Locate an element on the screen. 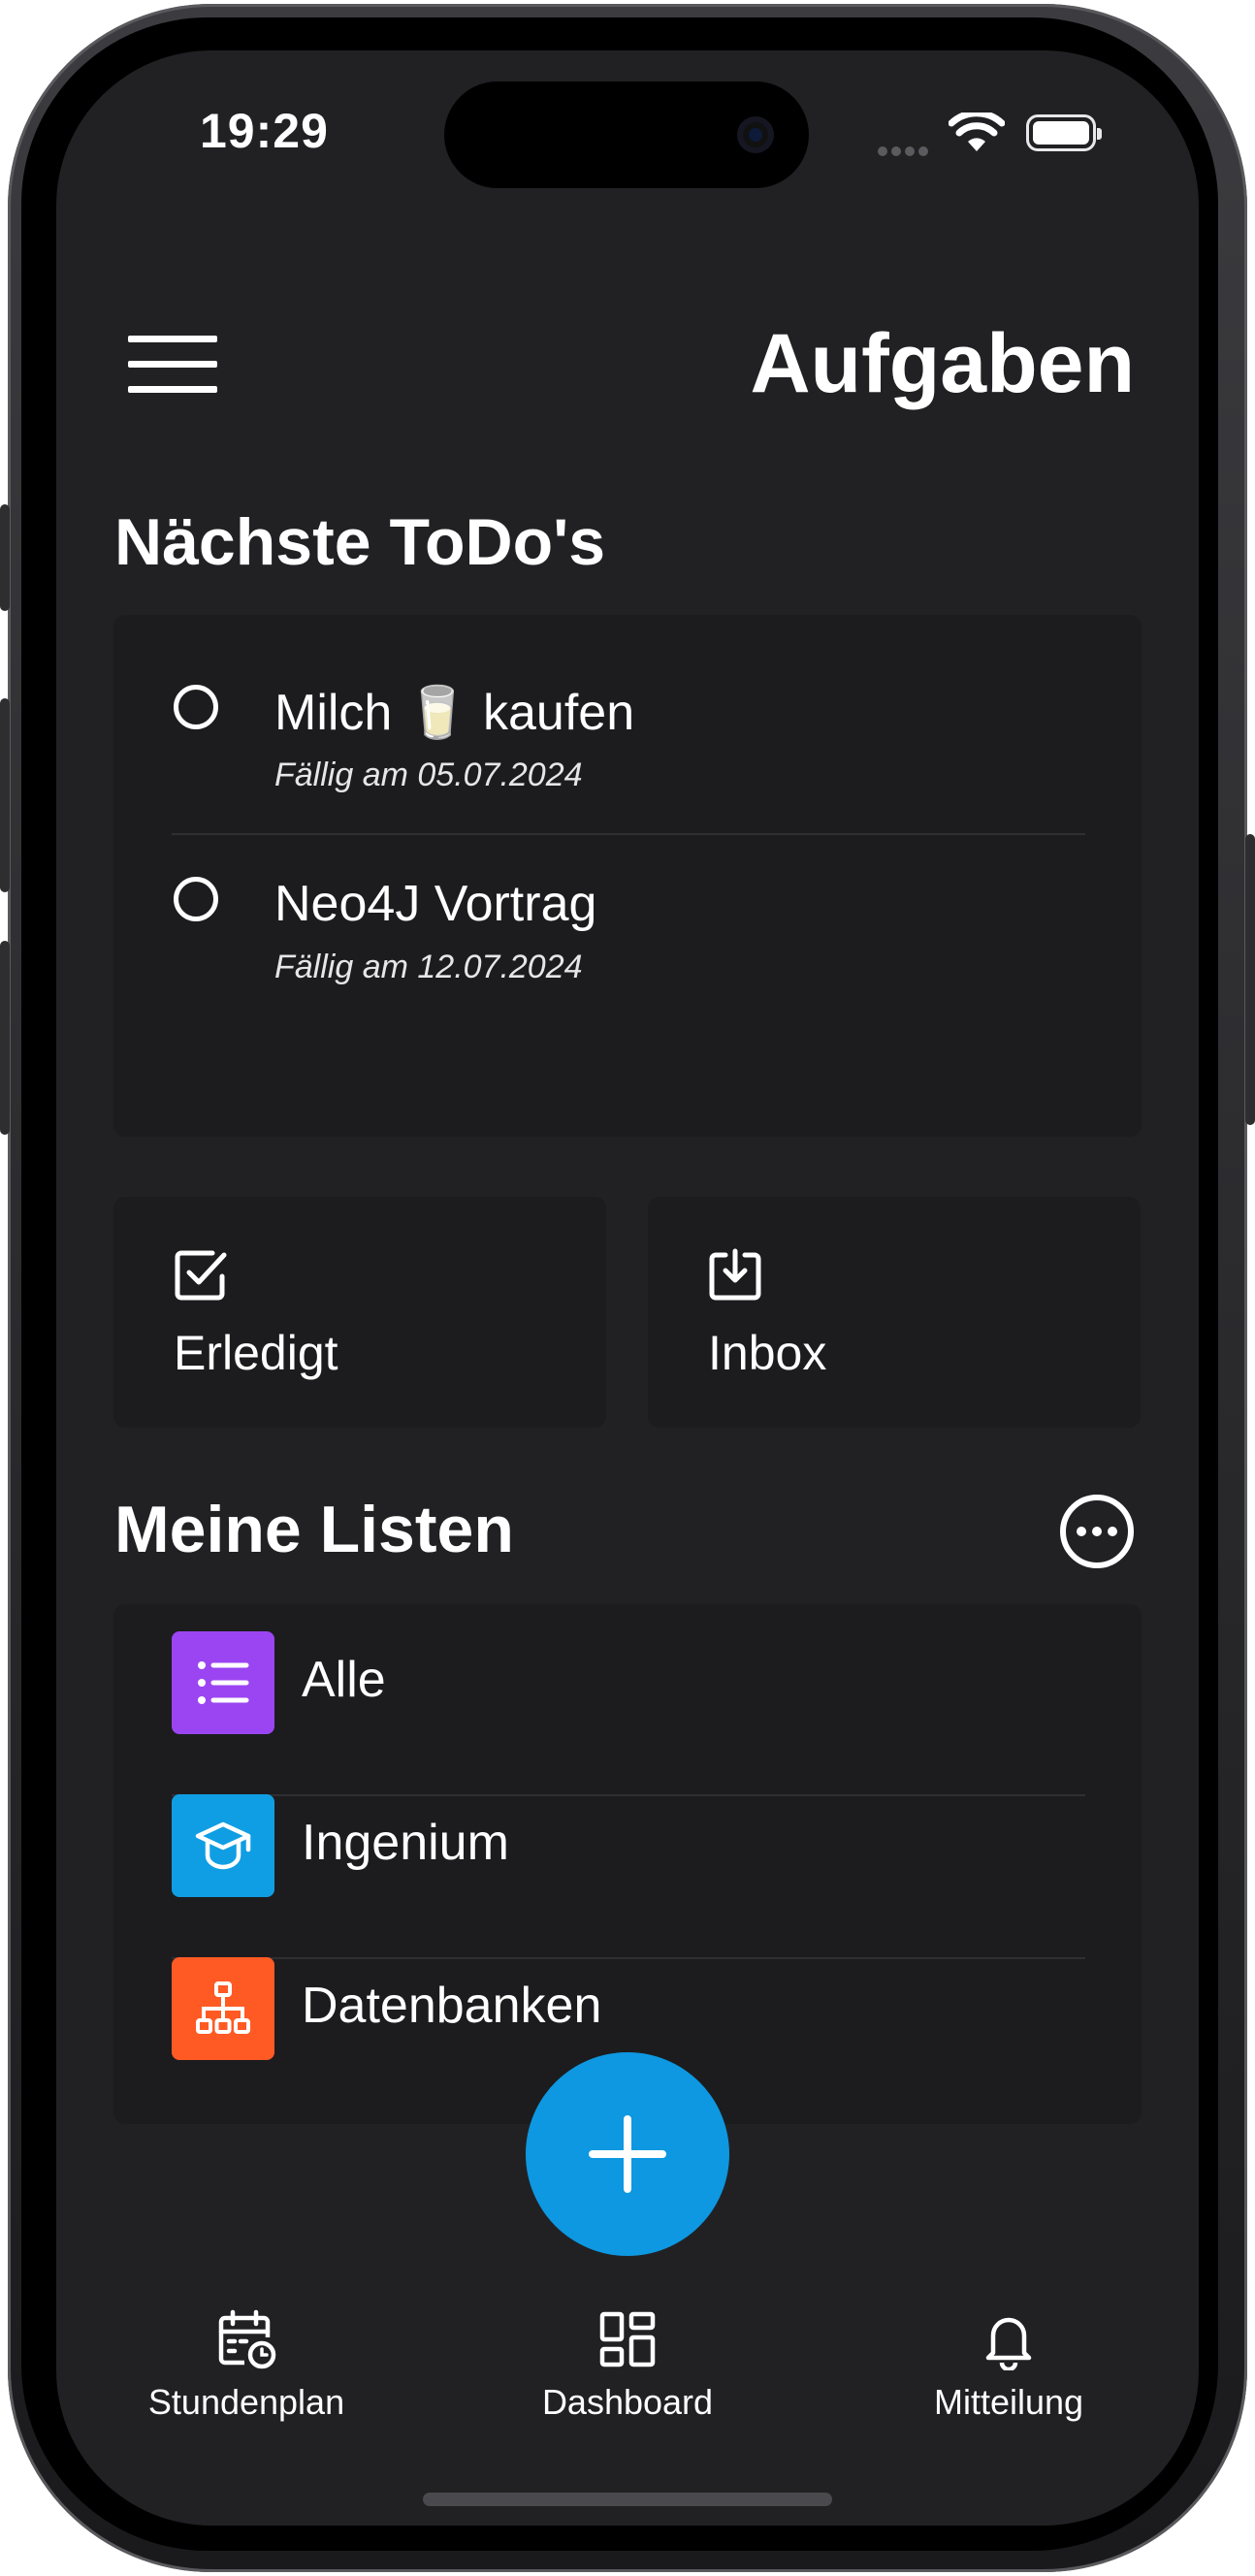 The height and width of the screenshot is (2576, 1255). list-label: Datenbanken is located at coordinates (452, 2006).